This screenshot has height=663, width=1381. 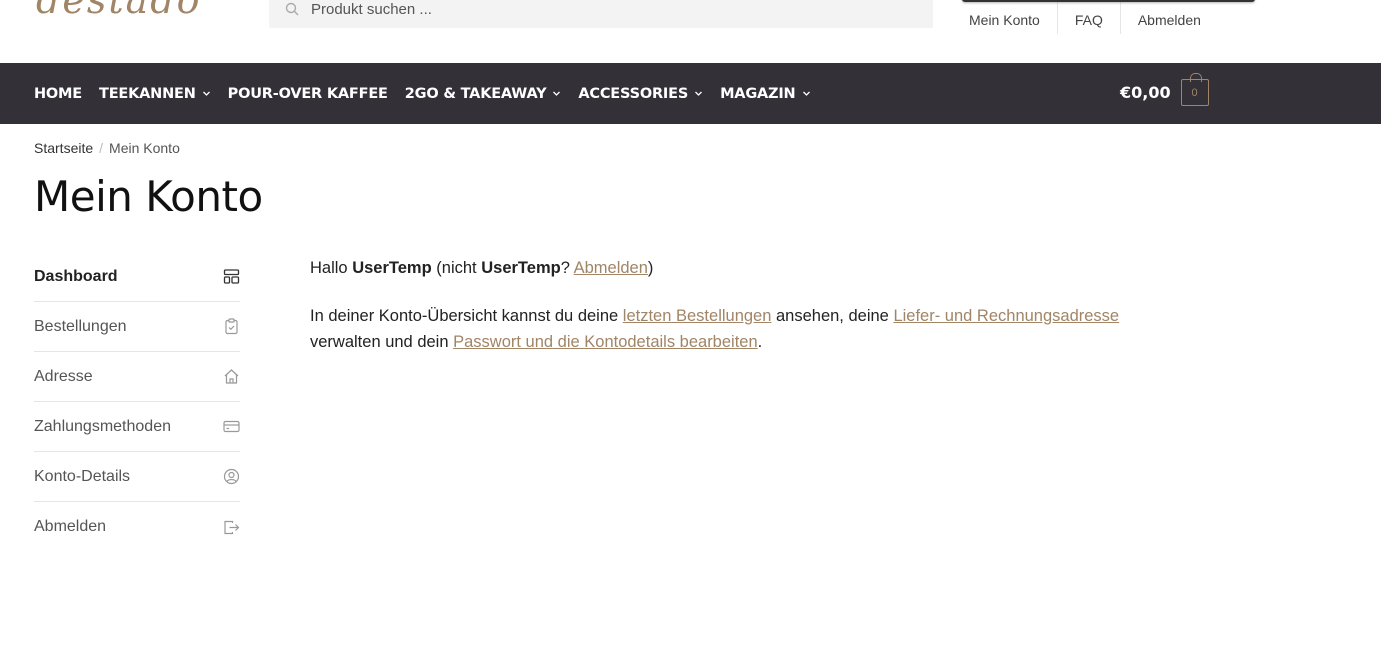 What do you see at coordinates (1108, 1) in the screenshot?
I see `secondary-menu-bar` at bounding box center [1108, 1].